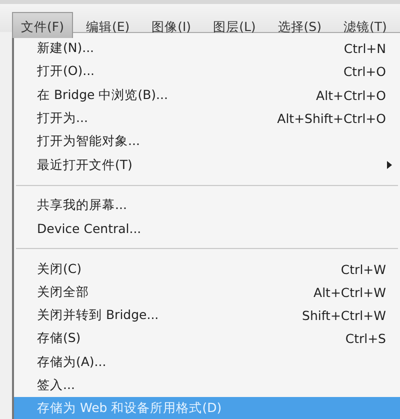 This screenshot has width=400, height=419. I want to click on menu-item: 在 Bridge 中浏览(B)... Alt+Ctrl+O, so click(207, 95).